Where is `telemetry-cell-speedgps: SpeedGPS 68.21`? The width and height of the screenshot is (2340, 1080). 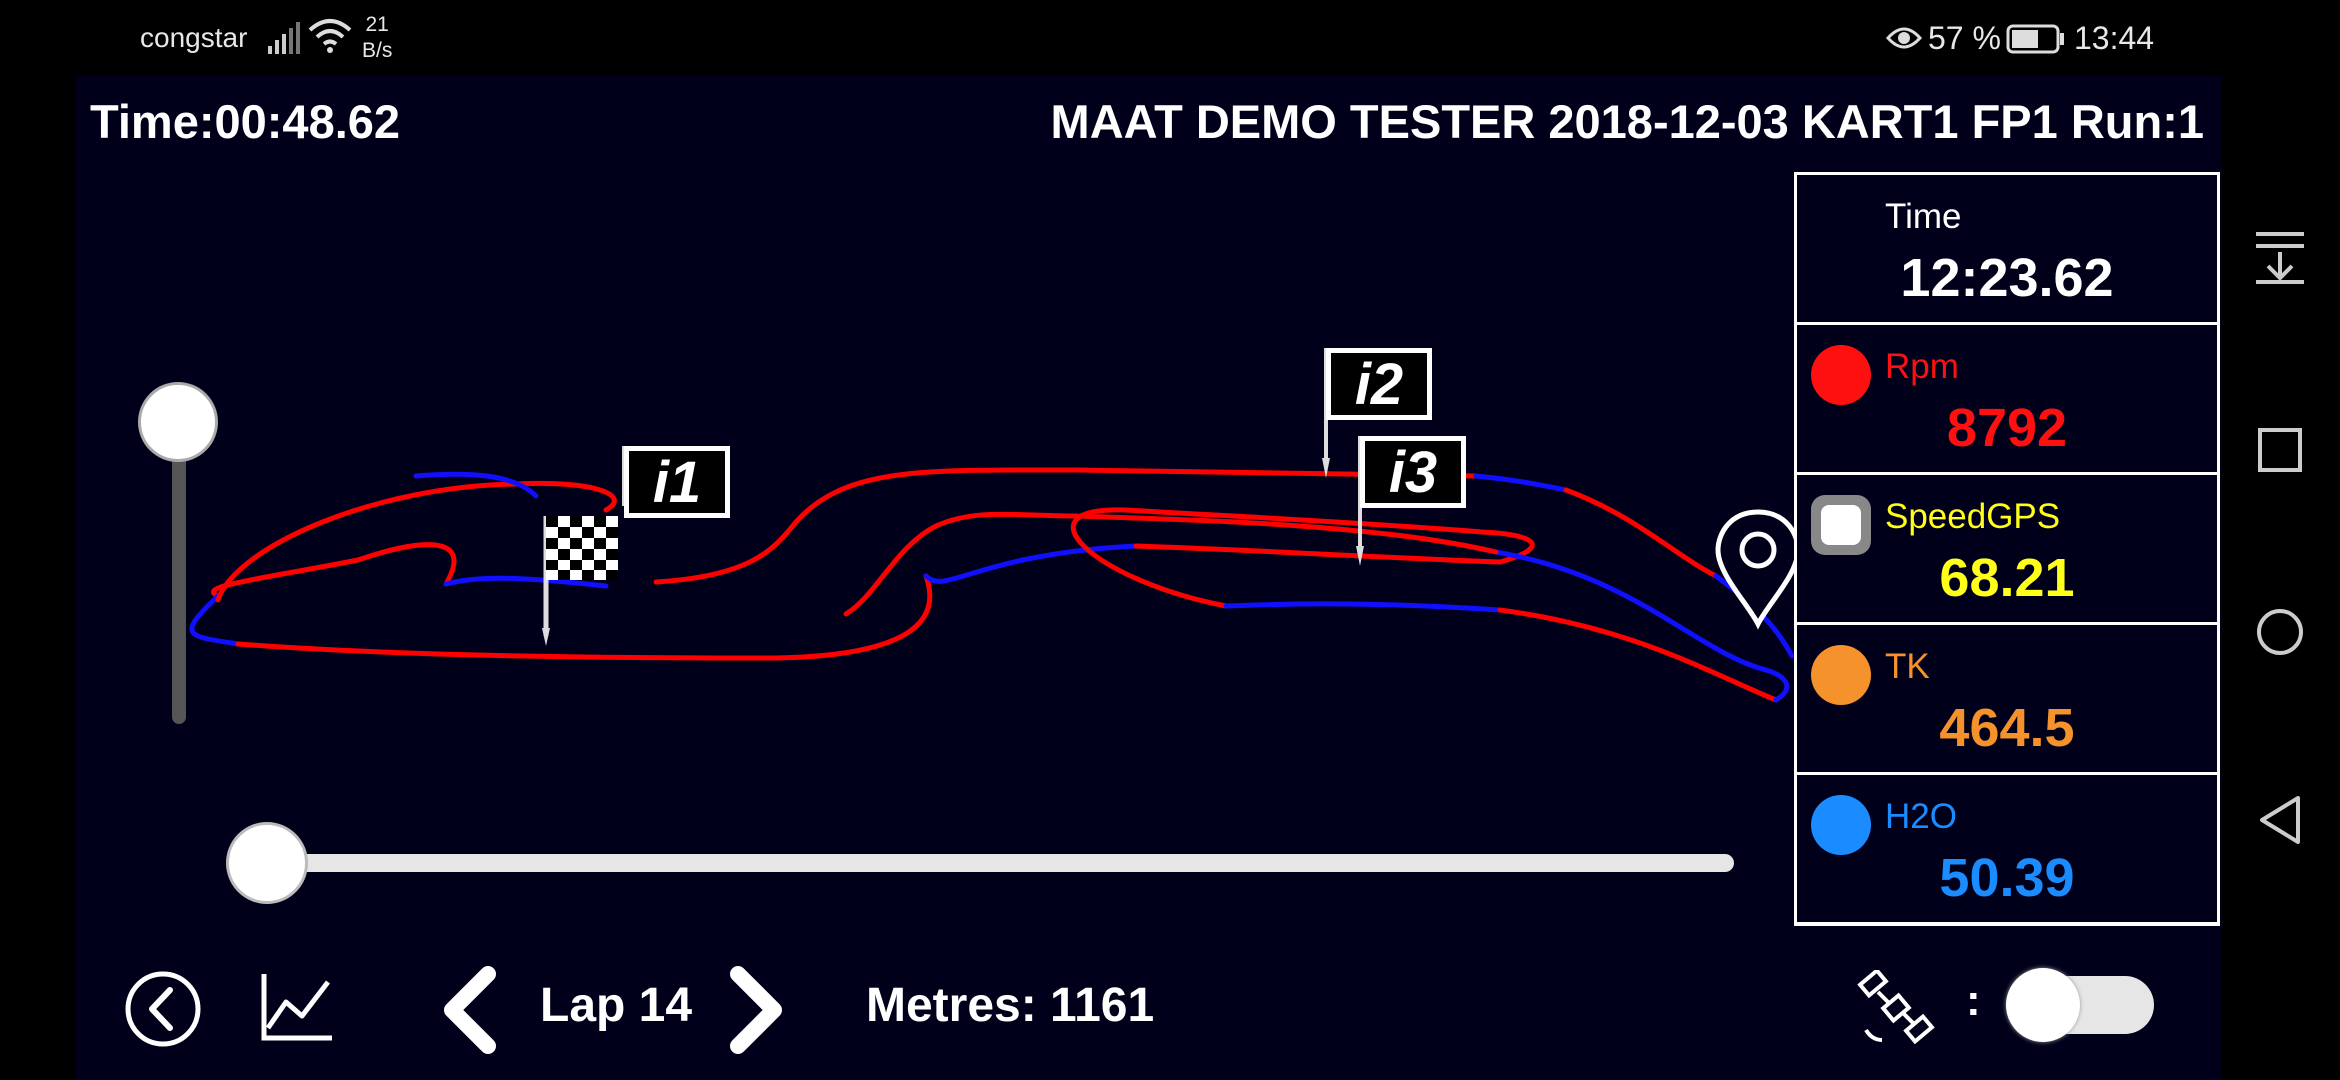
telemetry-cell-speedgps: SpeedGPS 68.21 is located at coordinates (2007, 550).